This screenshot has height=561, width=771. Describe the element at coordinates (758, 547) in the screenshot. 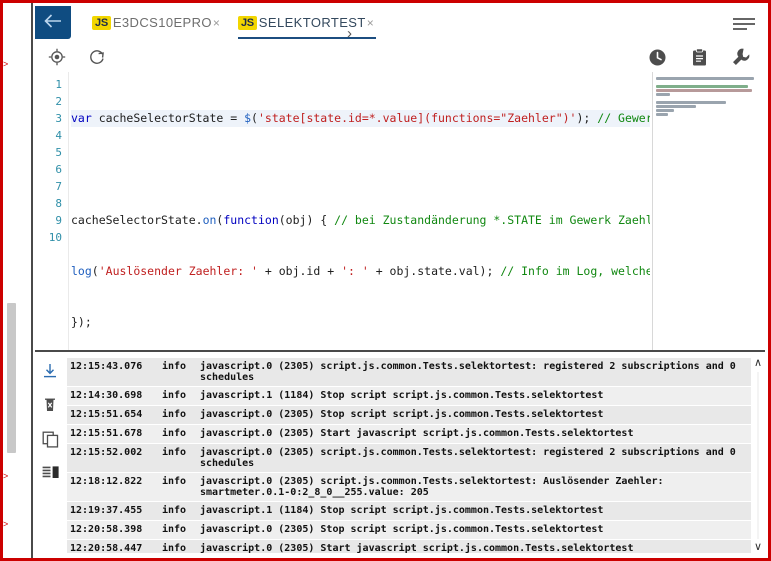

I see `log-scroll-down-icon: ∨` at that location.